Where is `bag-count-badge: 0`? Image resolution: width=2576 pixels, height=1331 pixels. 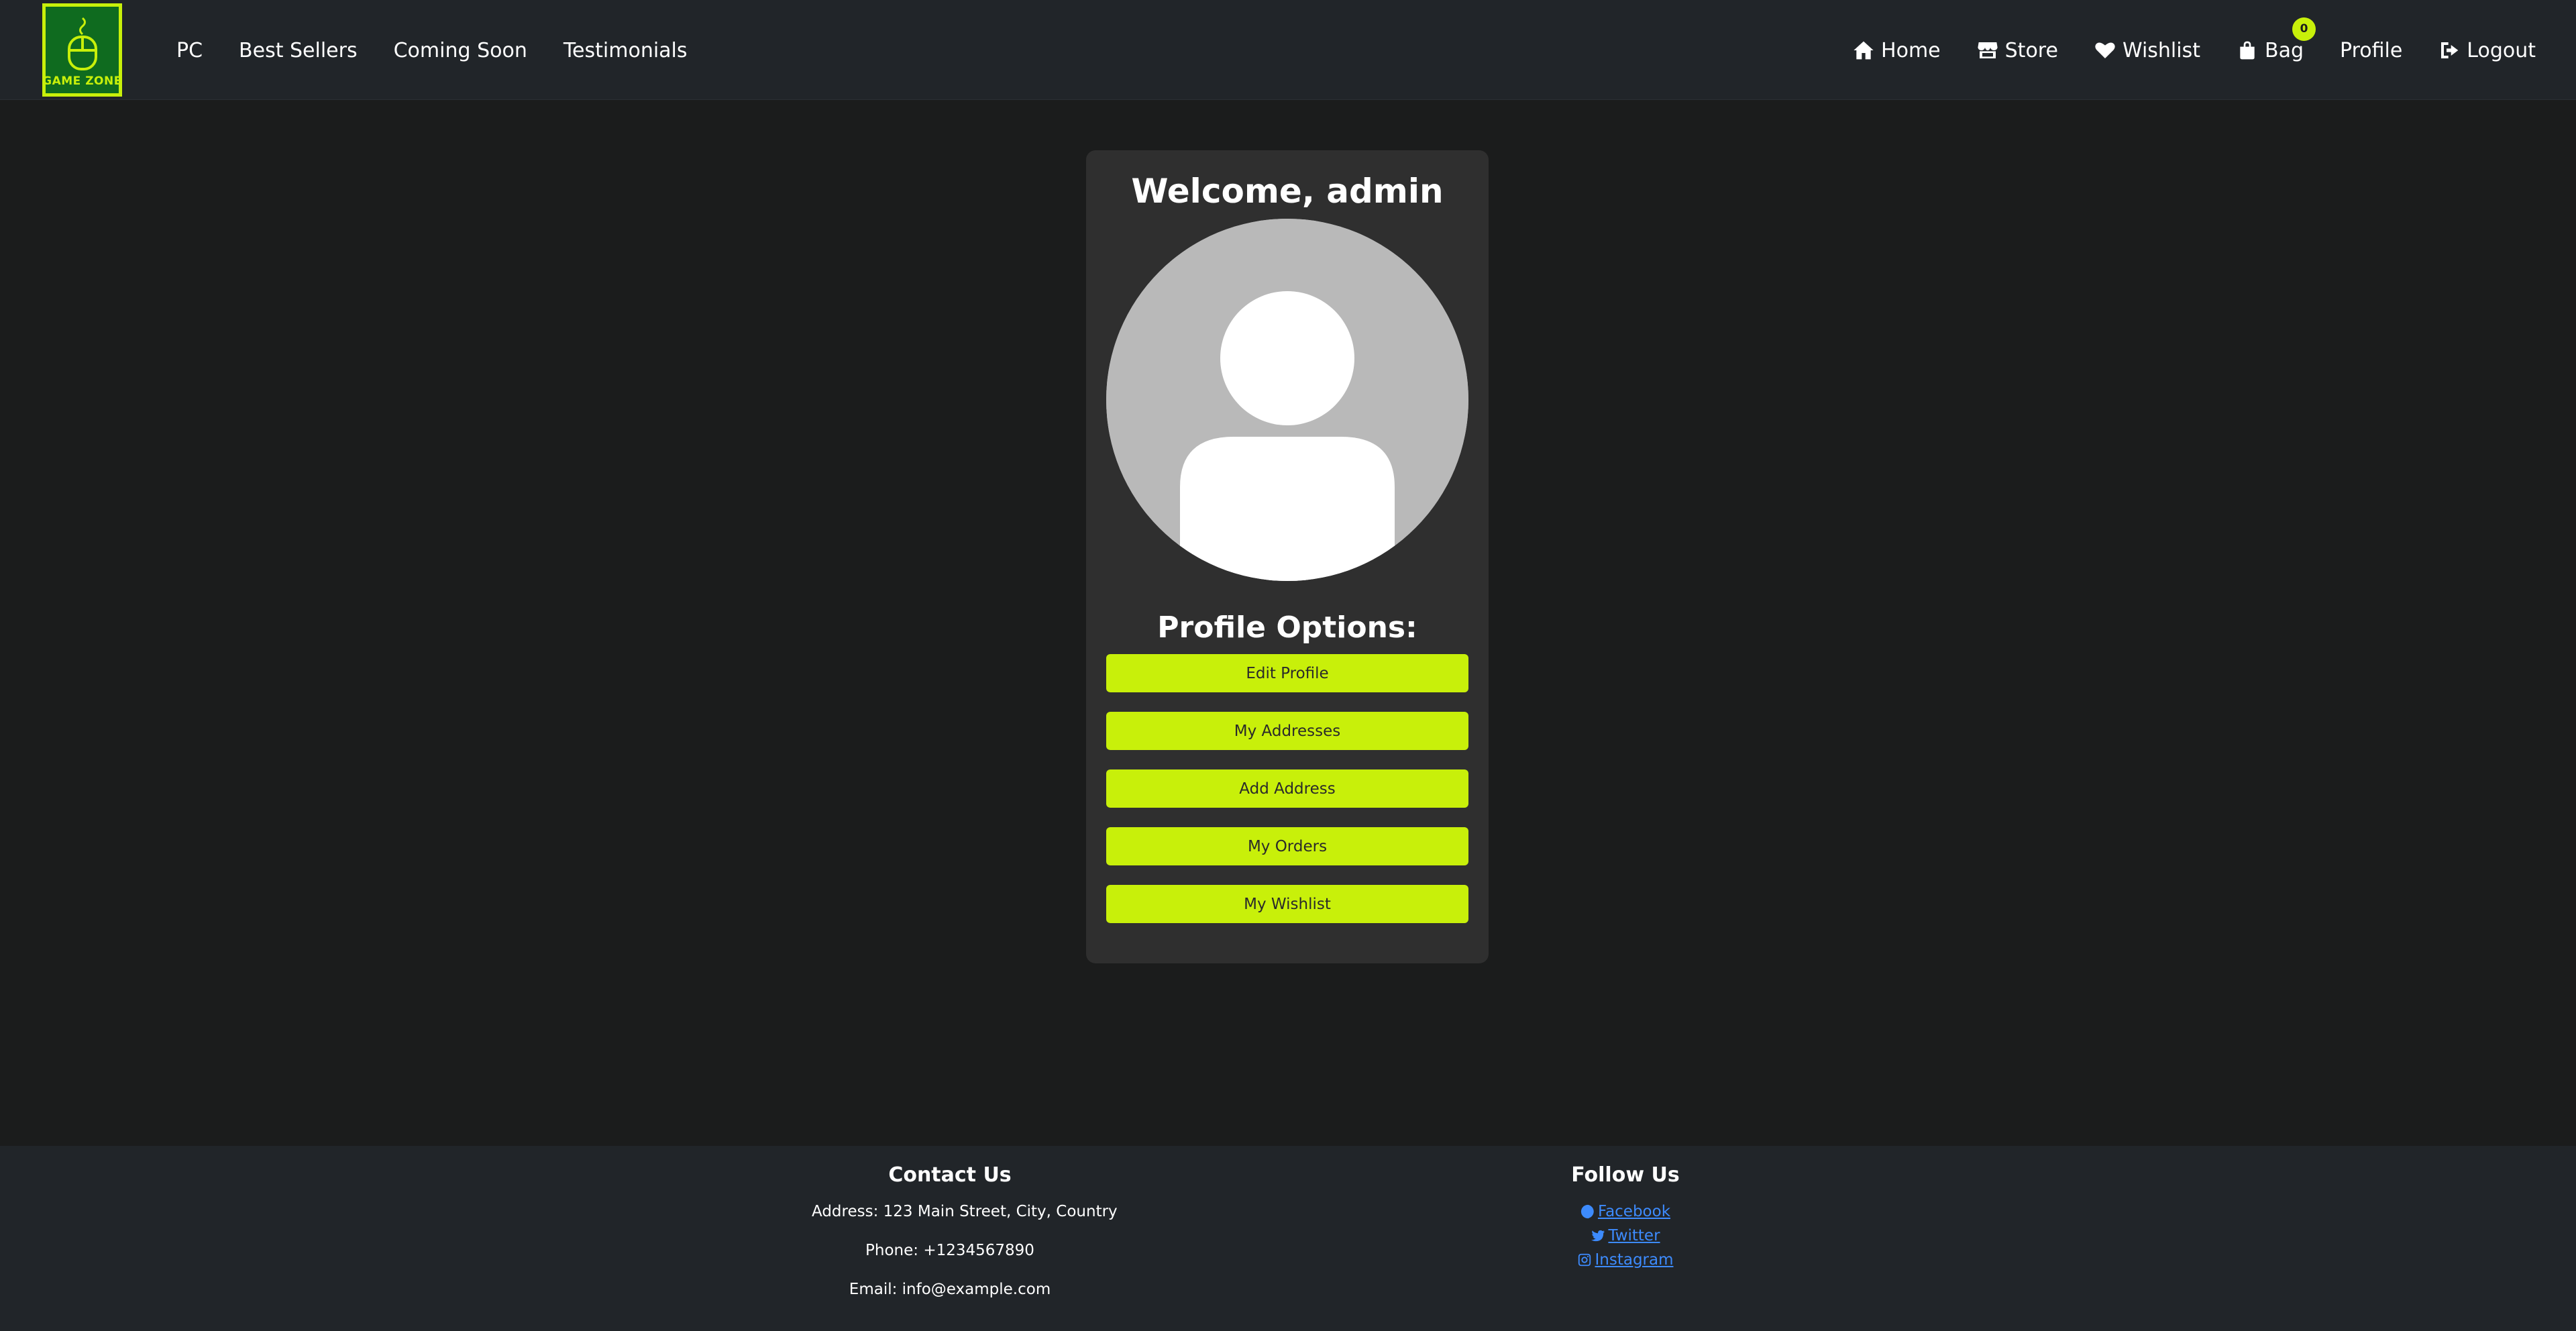
bag-count-badge: 0 is located at coordinates (2304, 29).